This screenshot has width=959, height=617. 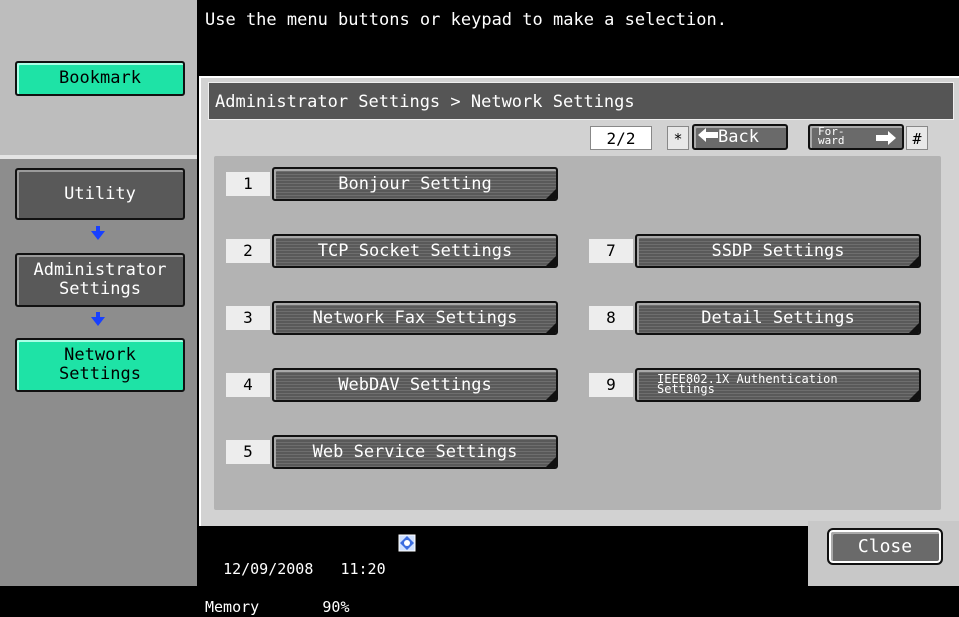 What do you see at coordinates (248, 385) in the screenshot?
I see `item-number: 4` at bounding box center [248, 385].